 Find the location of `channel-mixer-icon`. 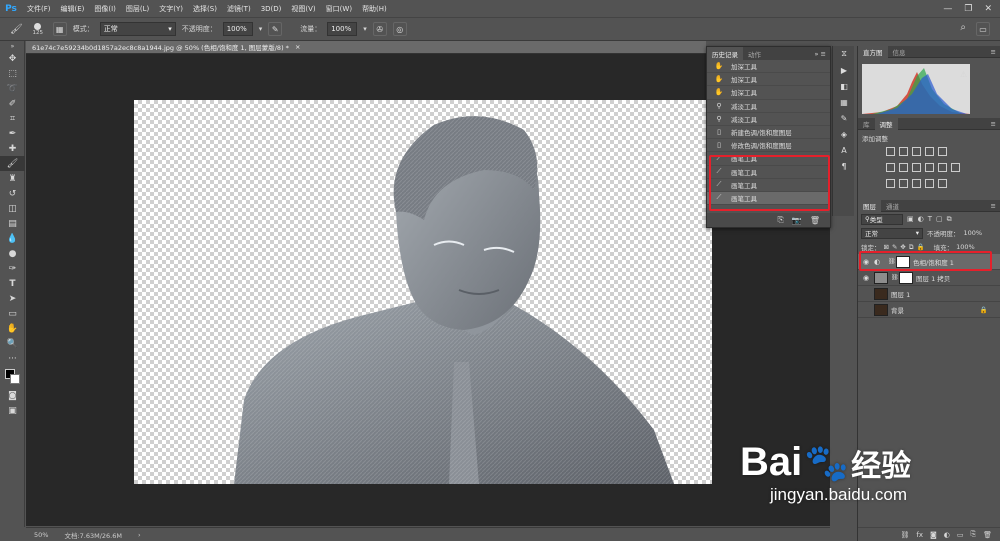

channel-mixer-icon is located at coordinates (929, 167).